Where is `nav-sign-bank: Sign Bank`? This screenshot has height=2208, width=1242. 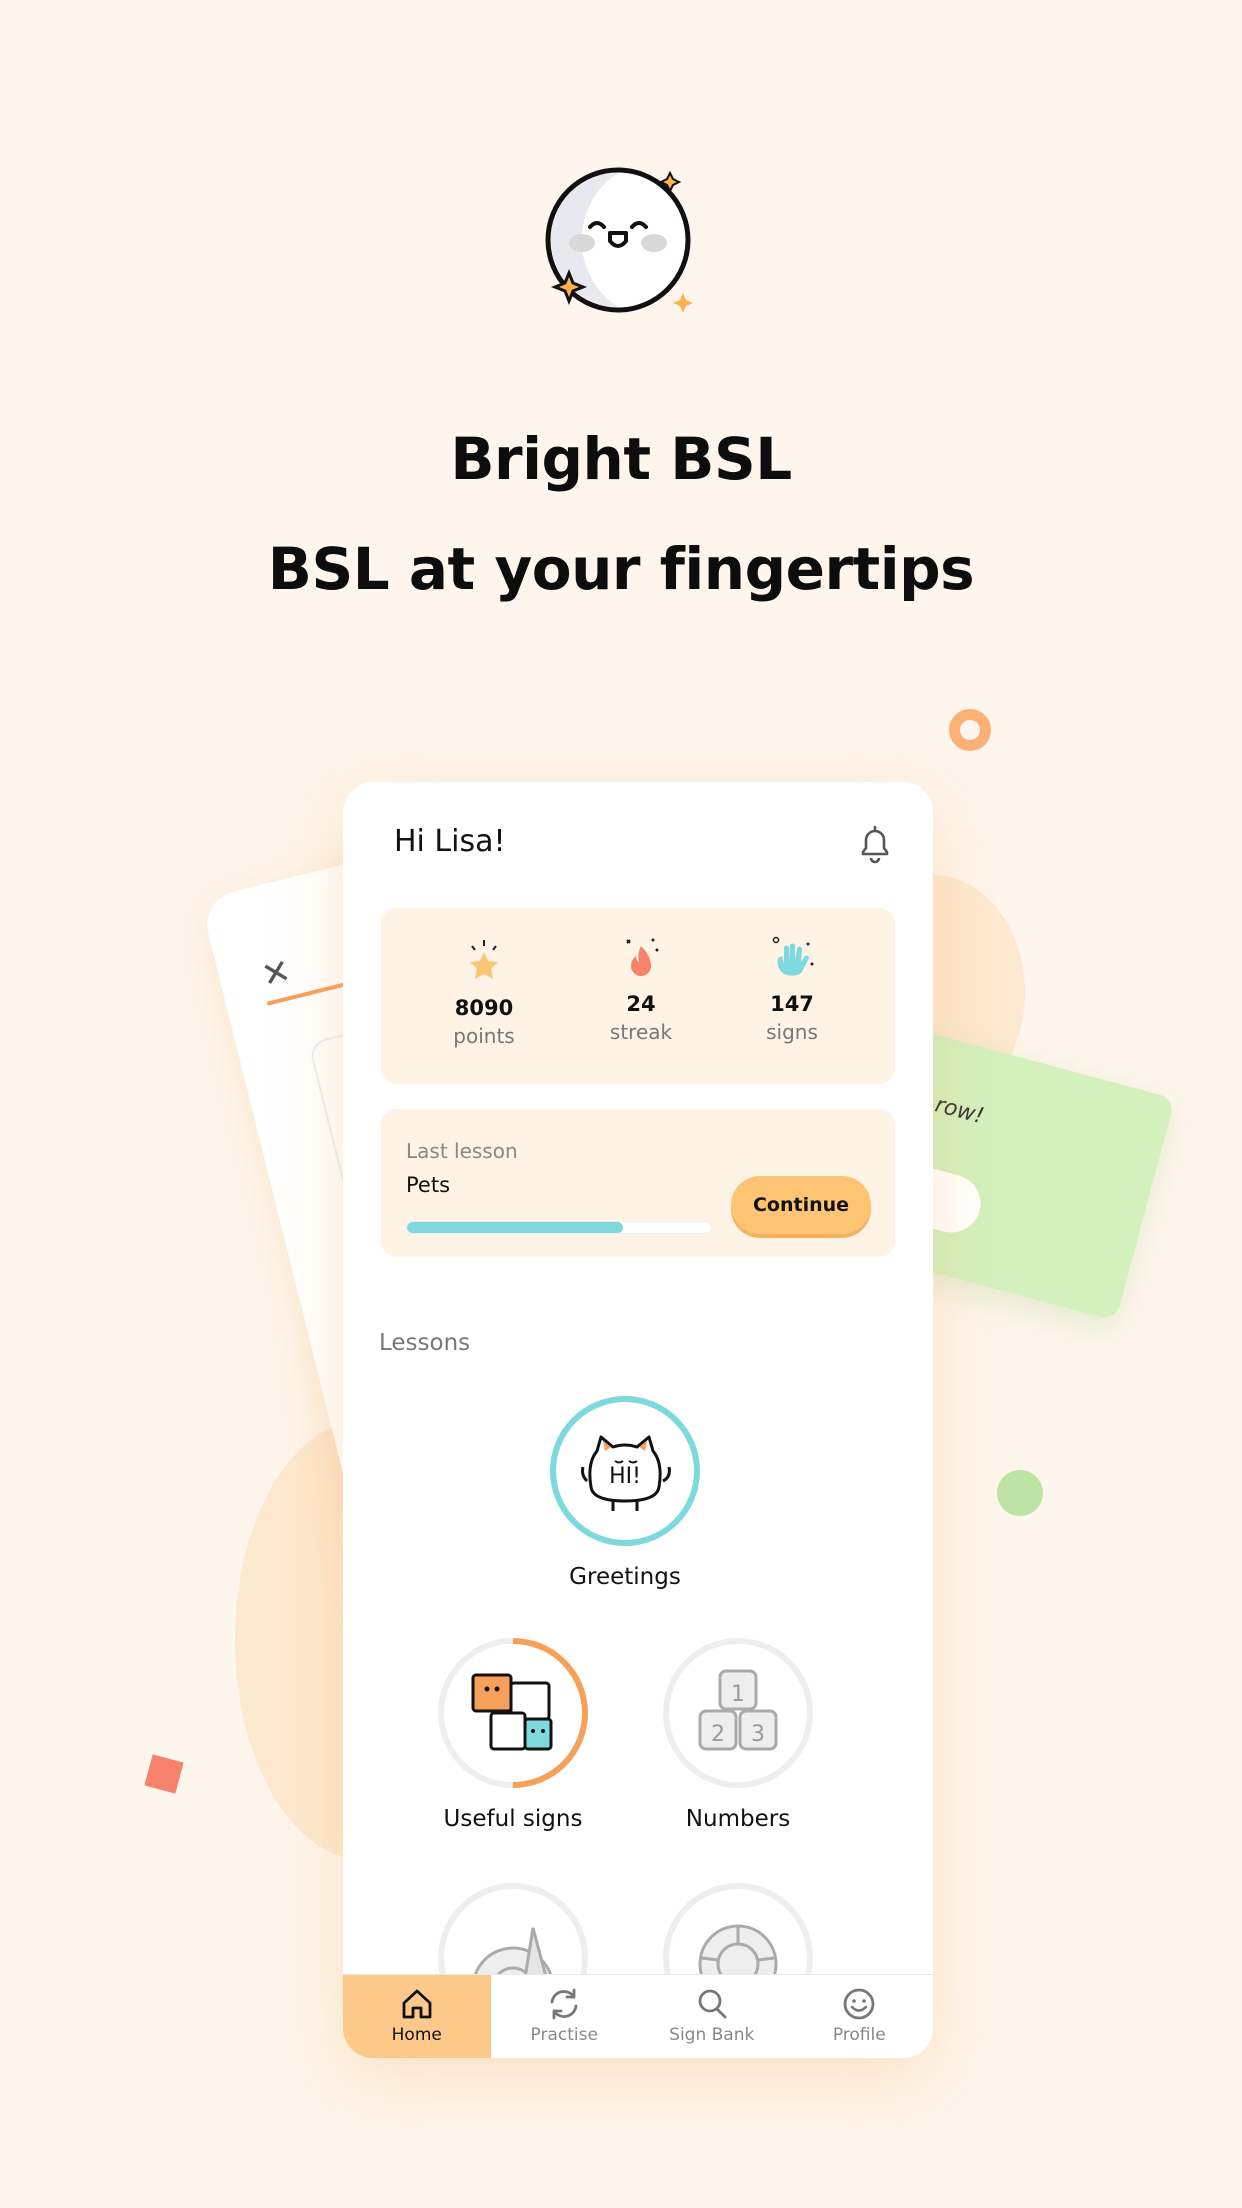
nav-sign-bank: Sign Bank is located at coordinates (712, 2016).